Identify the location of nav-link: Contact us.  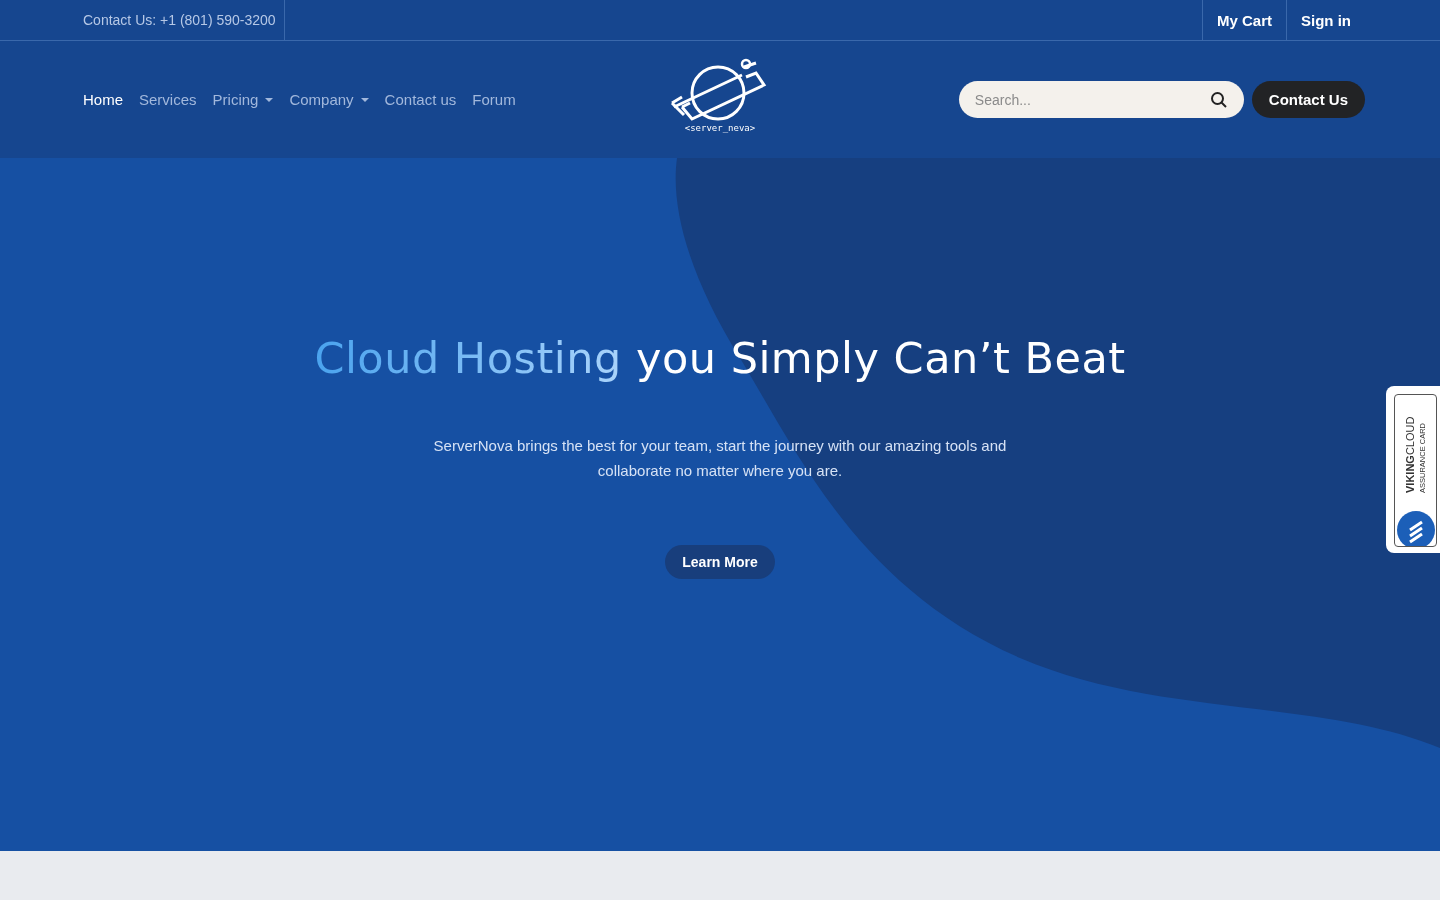
(420, 99).